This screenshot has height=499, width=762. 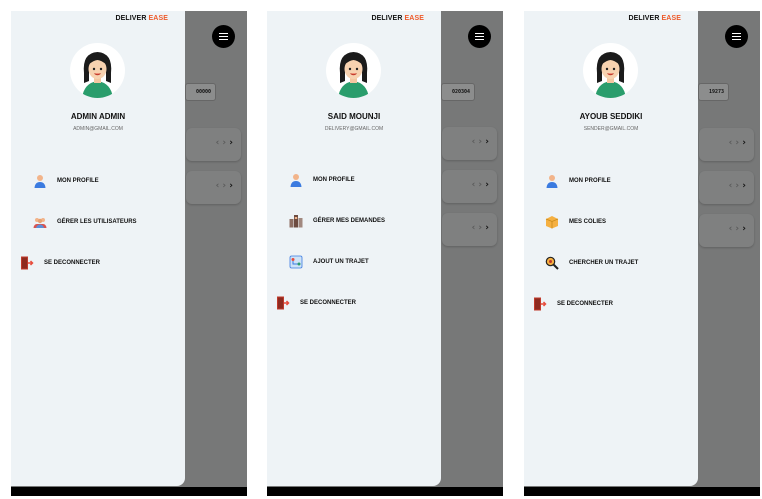 I want to click on menu-item-label: GÉRER LES UTILISATEURS, so click(x=97, y=222).